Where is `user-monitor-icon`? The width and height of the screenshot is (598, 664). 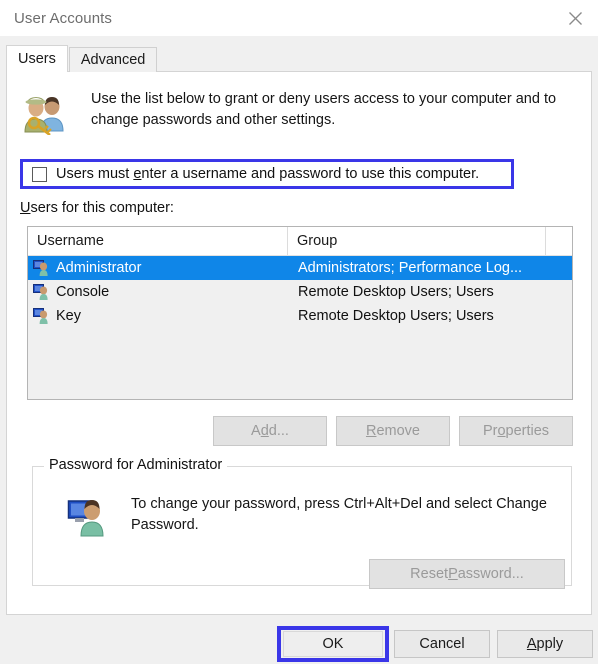
user-monitor-icon is located at coordinates (88, 517).